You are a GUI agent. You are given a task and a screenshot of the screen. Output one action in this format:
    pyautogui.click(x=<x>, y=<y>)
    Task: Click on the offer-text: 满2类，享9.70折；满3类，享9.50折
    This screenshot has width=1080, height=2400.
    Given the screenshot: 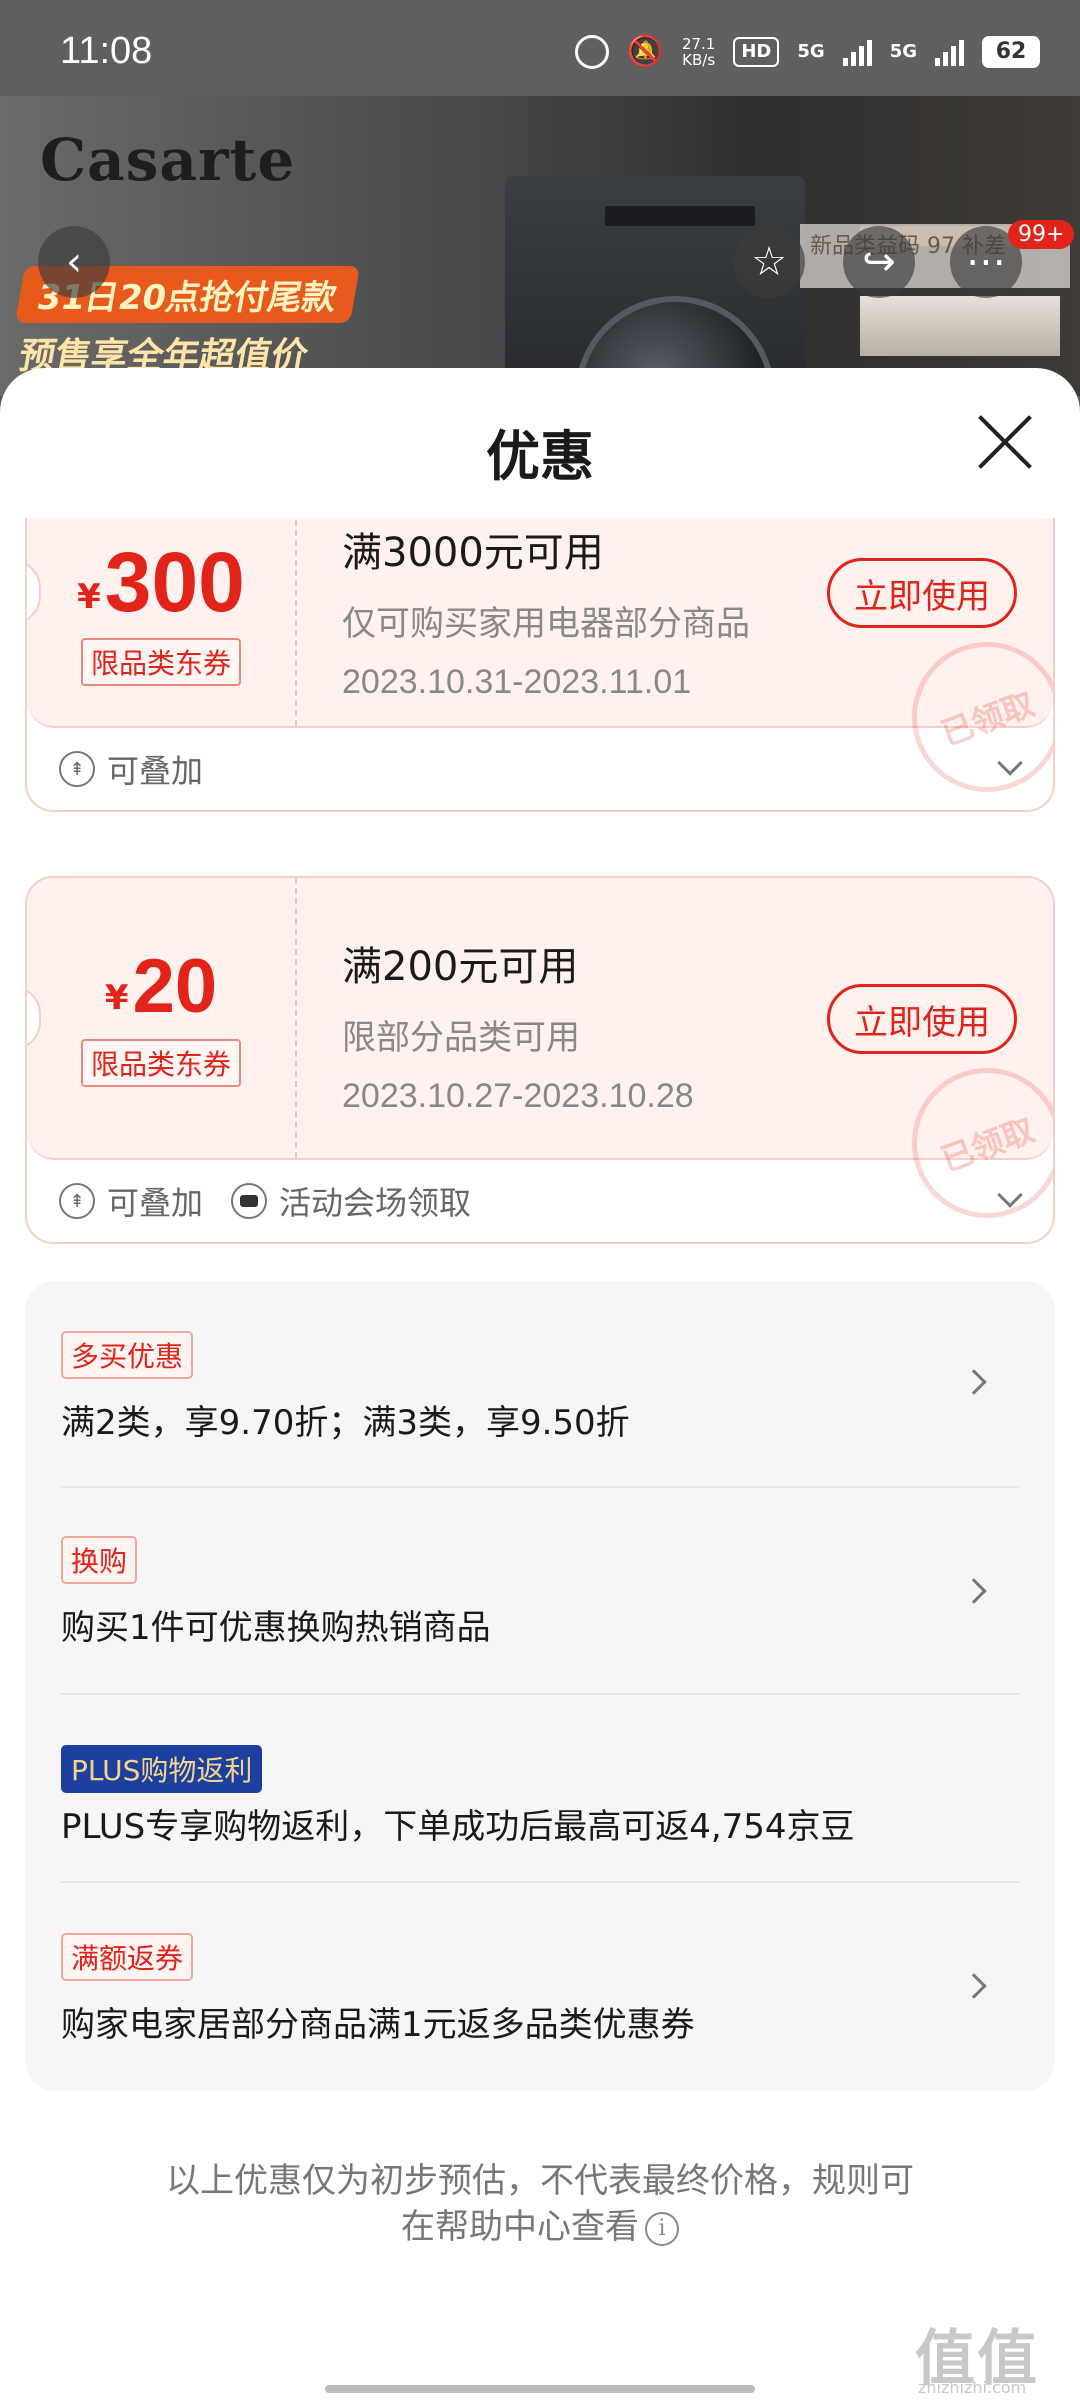 What is the action you would take?
    pyautogui.click(x=345, y=1423)
    